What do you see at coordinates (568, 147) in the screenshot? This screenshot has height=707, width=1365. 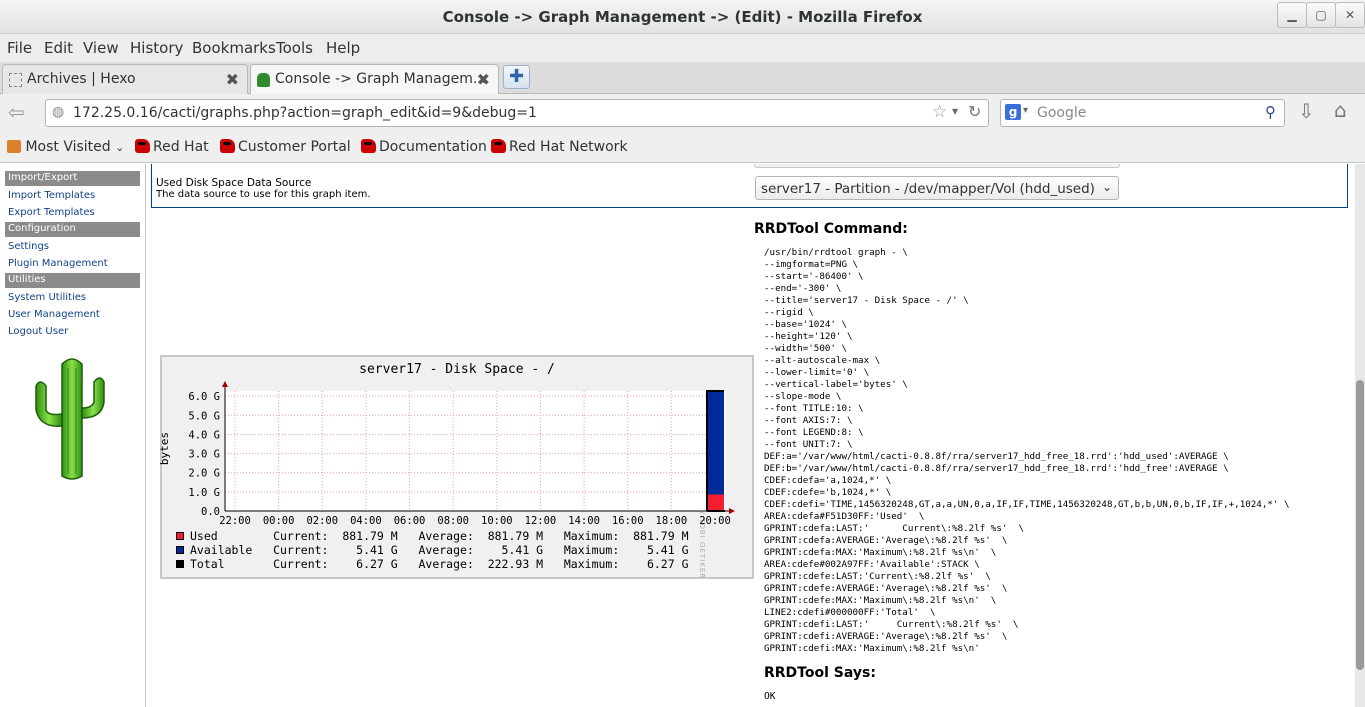 I see `bookmark-label: Red Hat Network` at bounding box center [568, 147].